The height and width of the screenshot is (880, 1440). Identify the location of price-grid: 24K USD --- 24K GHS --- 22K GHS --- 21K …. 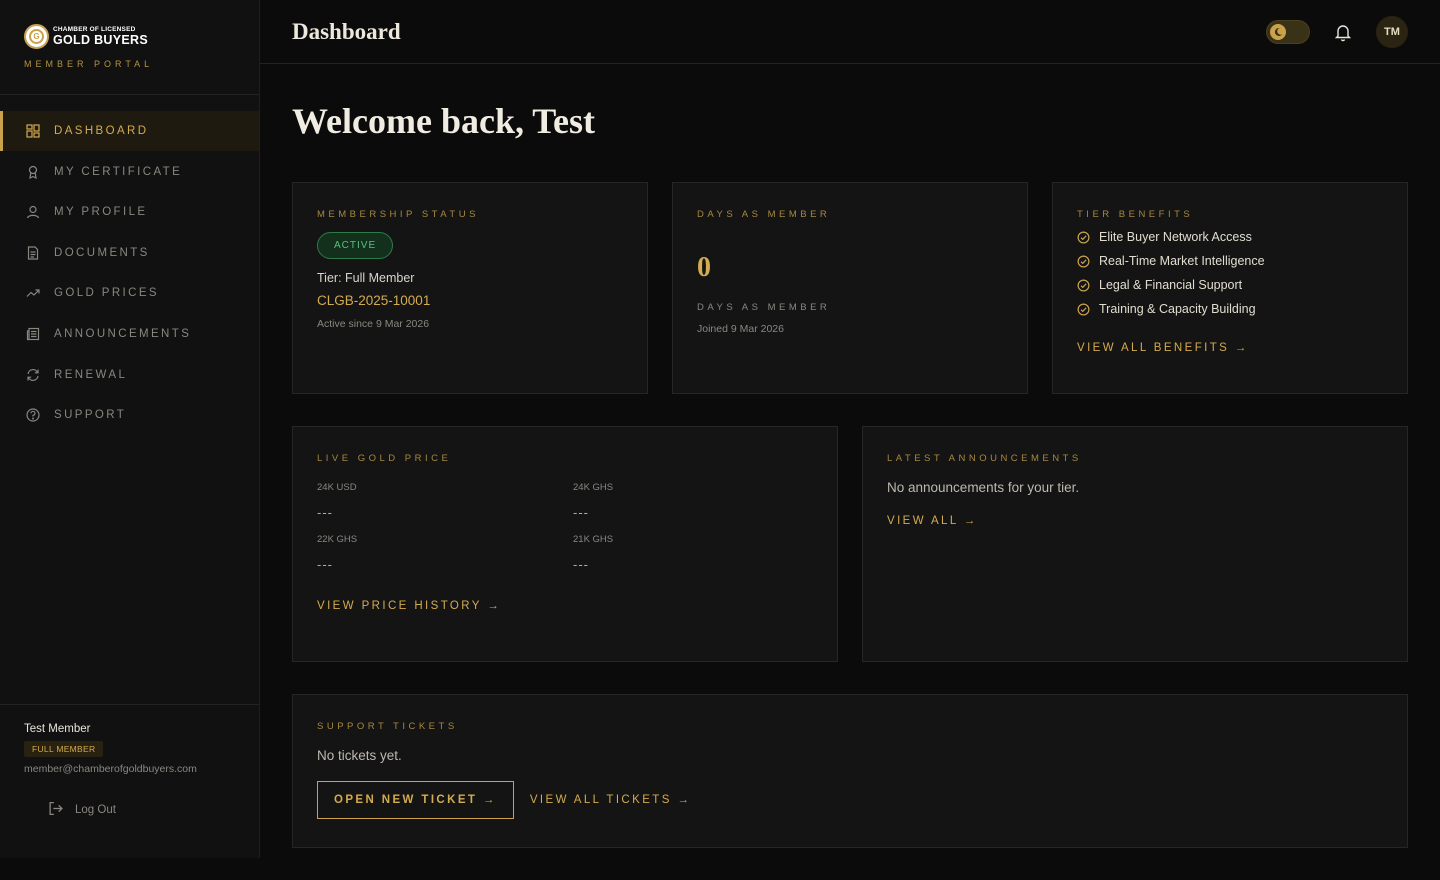
(565, 527).